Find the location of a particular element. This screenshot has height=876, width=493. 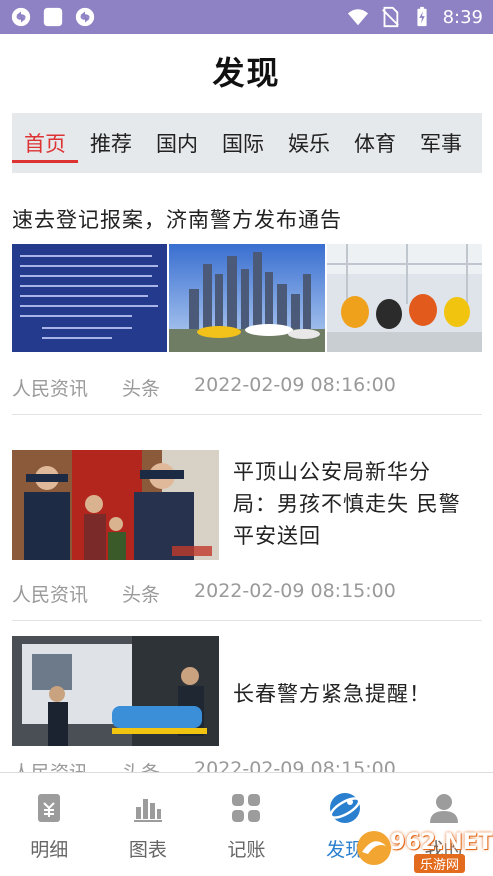

status-bar: 8:39 is located at coordinates (246, 17).